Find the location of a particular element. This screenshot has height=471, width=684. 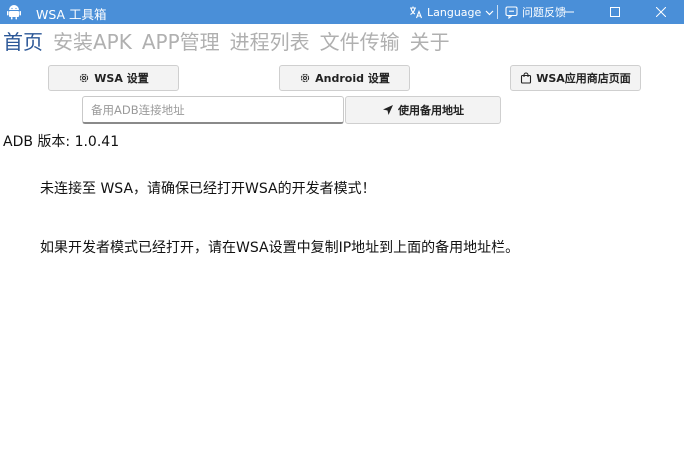

titlebar-divider is located at coordinates (497, 12).